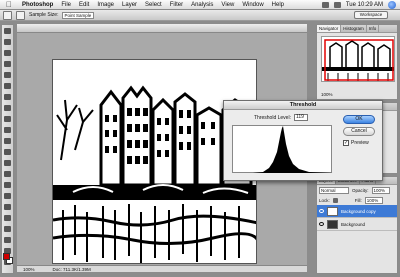  What do you see at coordinates (300, 117) in the screenshot?
I see `threshold-level-input: 119` at bounding box center [300, 117].